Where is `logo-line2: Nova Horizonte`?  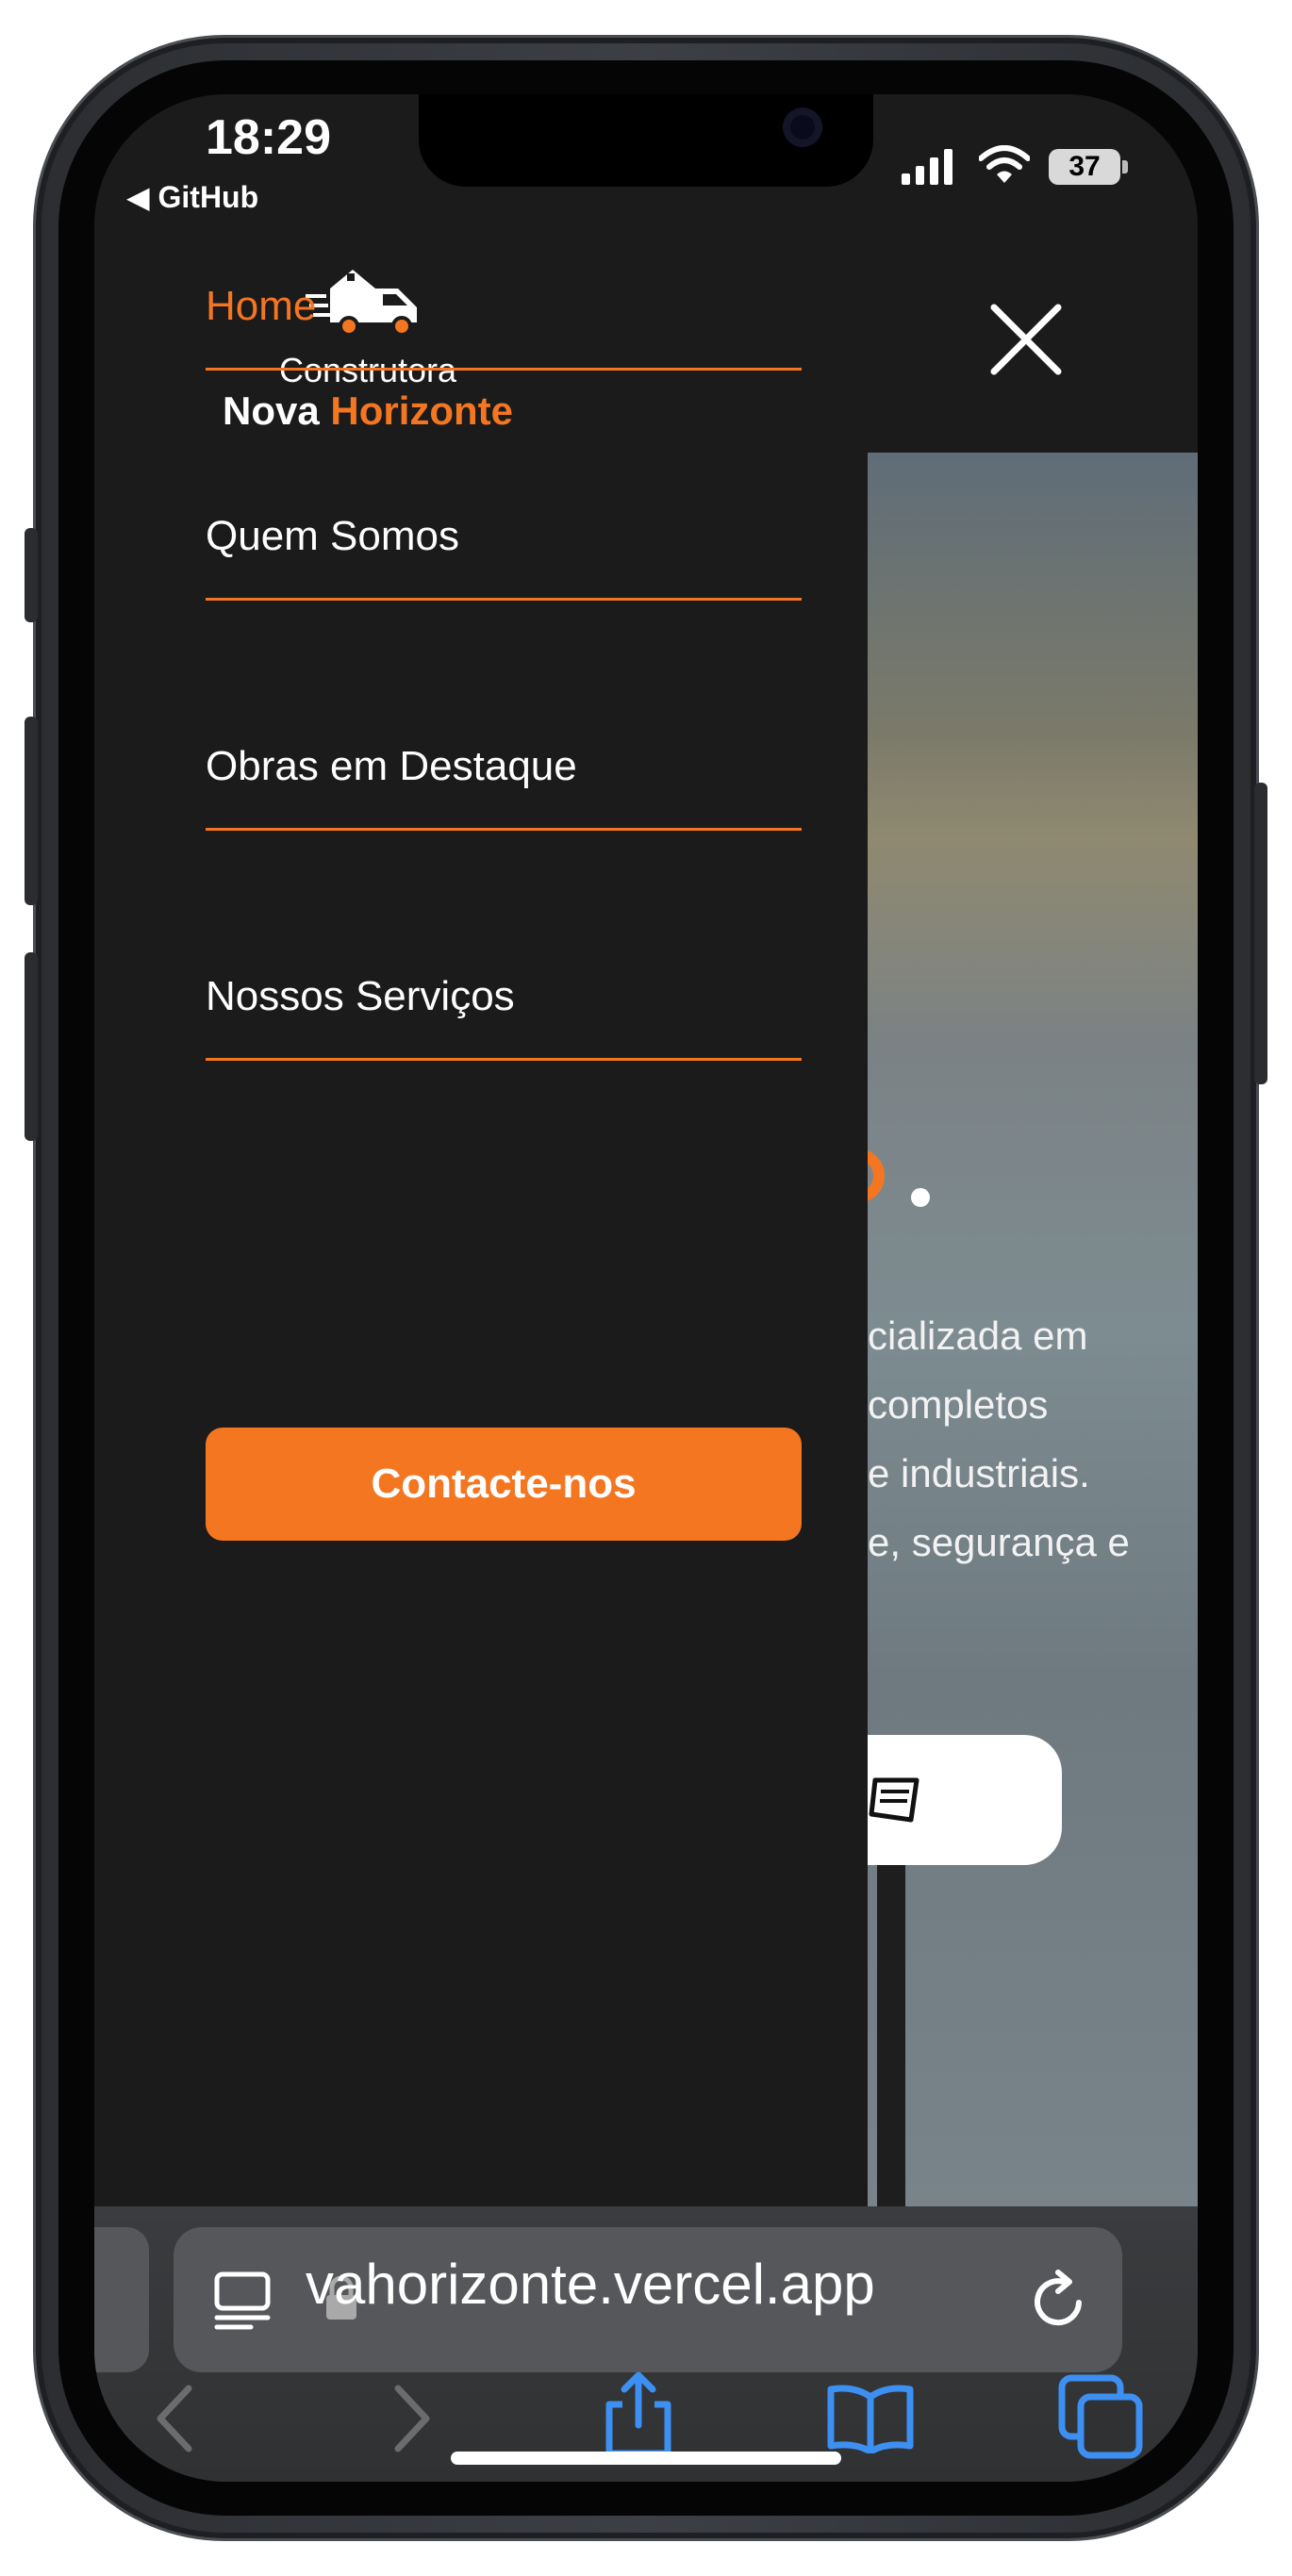 logo-line2: Nova Horizonte is located at coordinates (368, 411).